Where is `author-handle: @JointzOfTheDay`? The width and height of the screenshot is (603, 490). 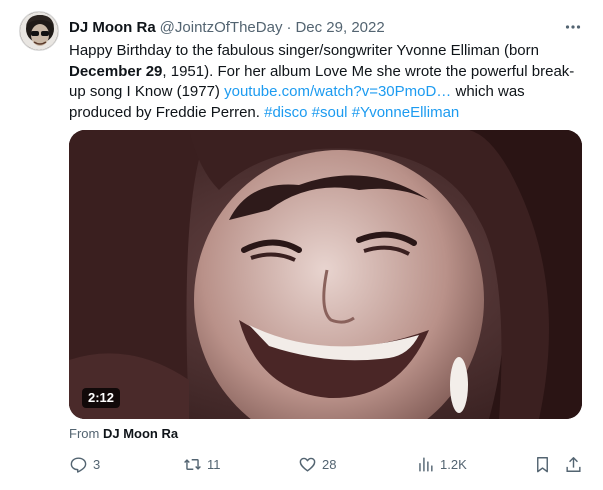
author-handle: @JointzOfTheDay is located at coordinates (221, 27).